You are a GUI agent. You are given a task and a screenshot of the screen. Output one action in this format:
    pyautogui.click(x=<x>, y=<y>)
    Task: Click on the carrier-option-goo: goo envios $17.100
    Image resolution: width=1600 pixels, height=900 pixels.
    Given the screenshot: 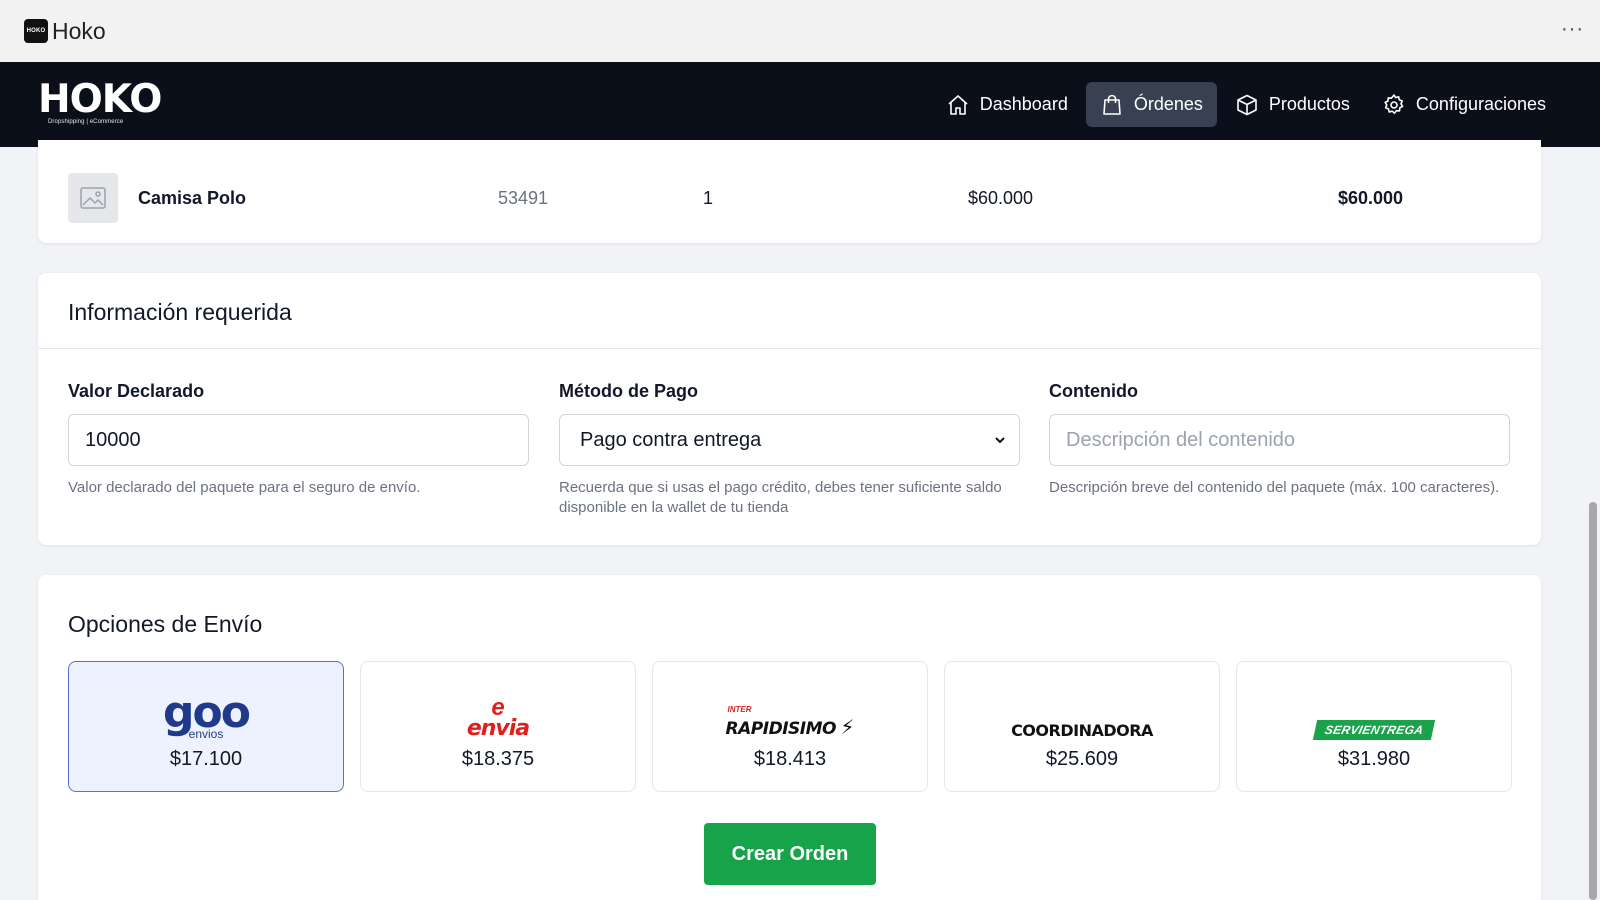 What is the action you would take?
    pyautogui.click(x=206, y=726)
    